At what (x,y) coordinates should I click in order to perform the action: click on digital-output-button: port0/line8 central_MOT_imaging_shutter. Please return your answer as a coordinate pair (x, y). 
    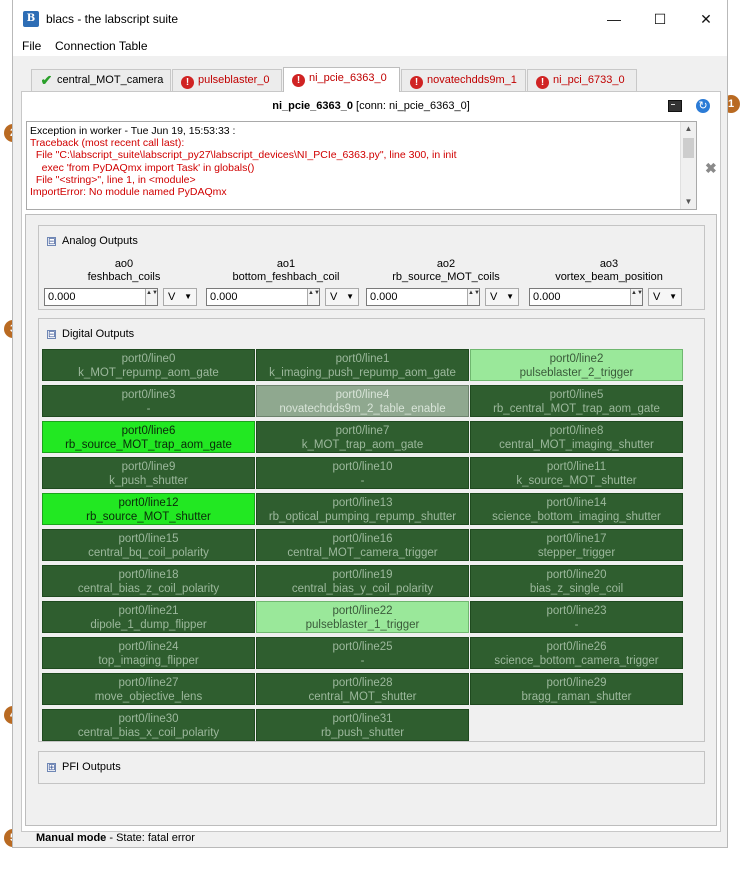
    Looking at the image, I should click on (576, 437).